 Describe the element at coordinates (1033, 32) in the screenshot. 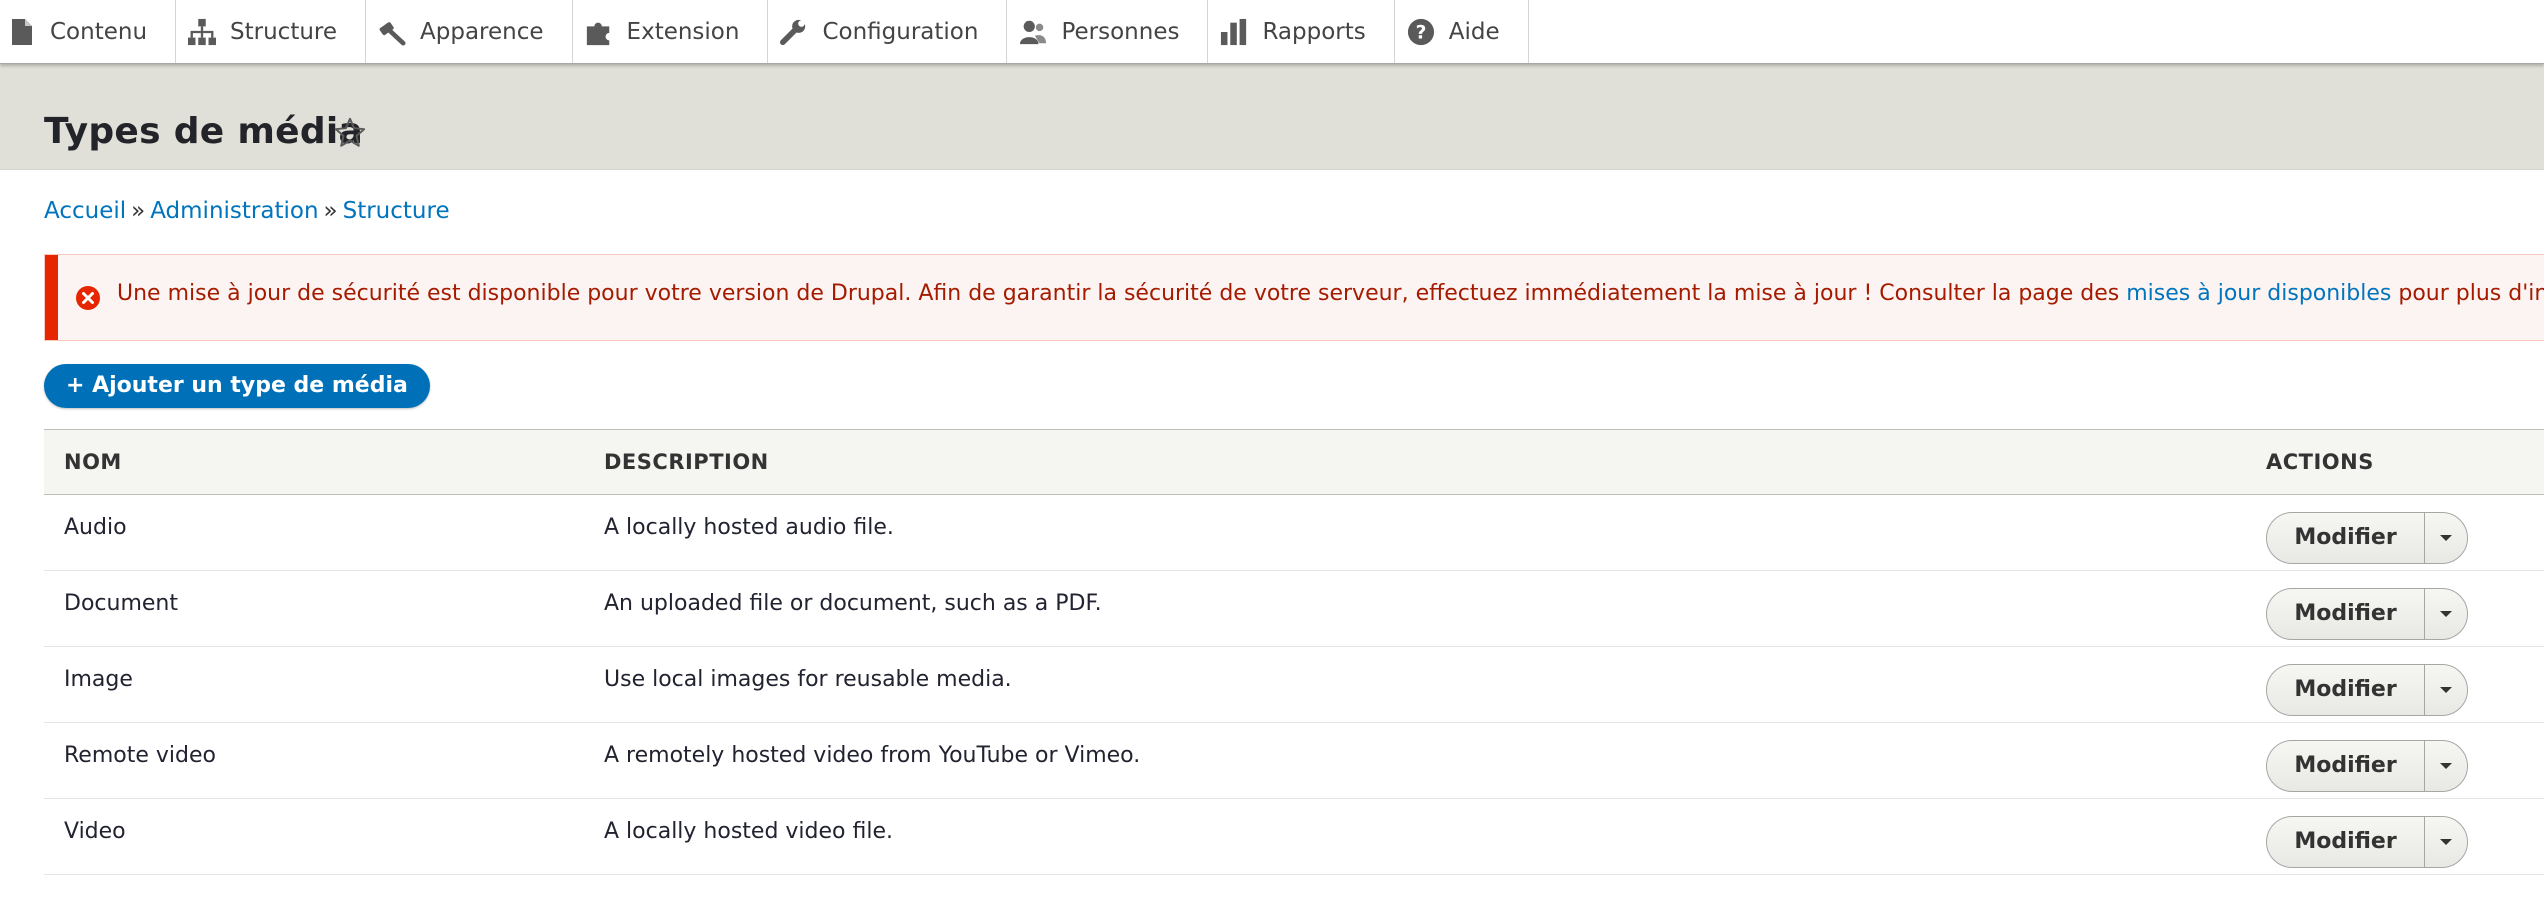

I see `people-icon` at that location.